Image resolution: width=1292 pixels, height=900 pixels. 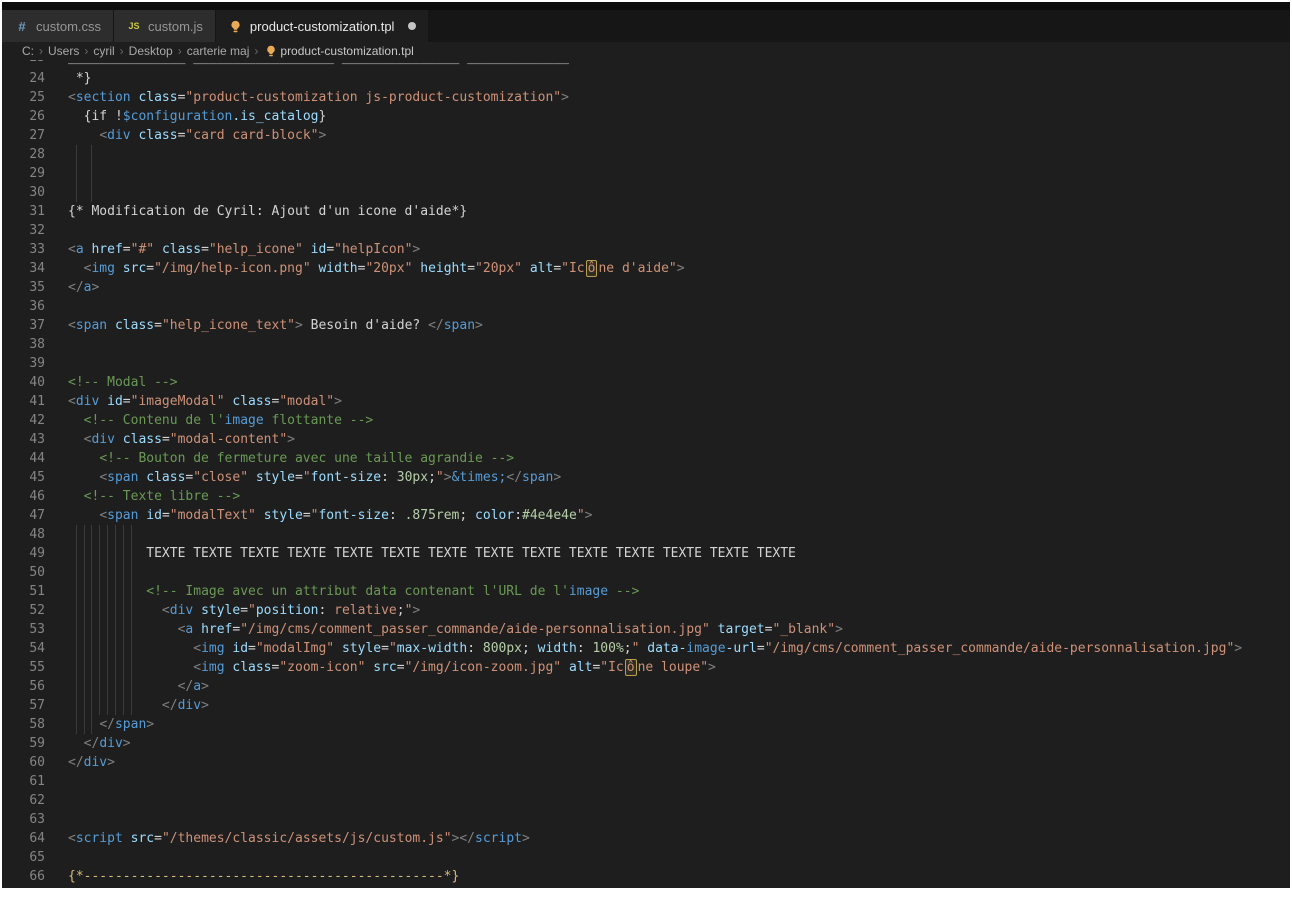 What do you see at coordinates (679, 287) in the screenshot?
I see `code-content: </a>` at bounding box center [679, 287].